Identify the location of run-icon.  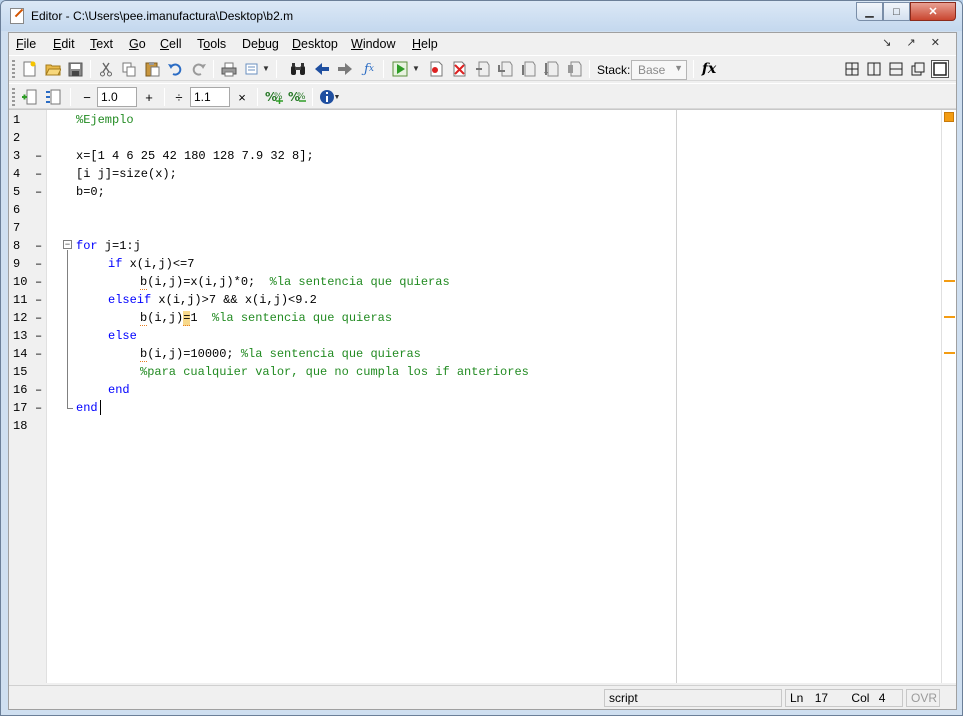
(400, 69).